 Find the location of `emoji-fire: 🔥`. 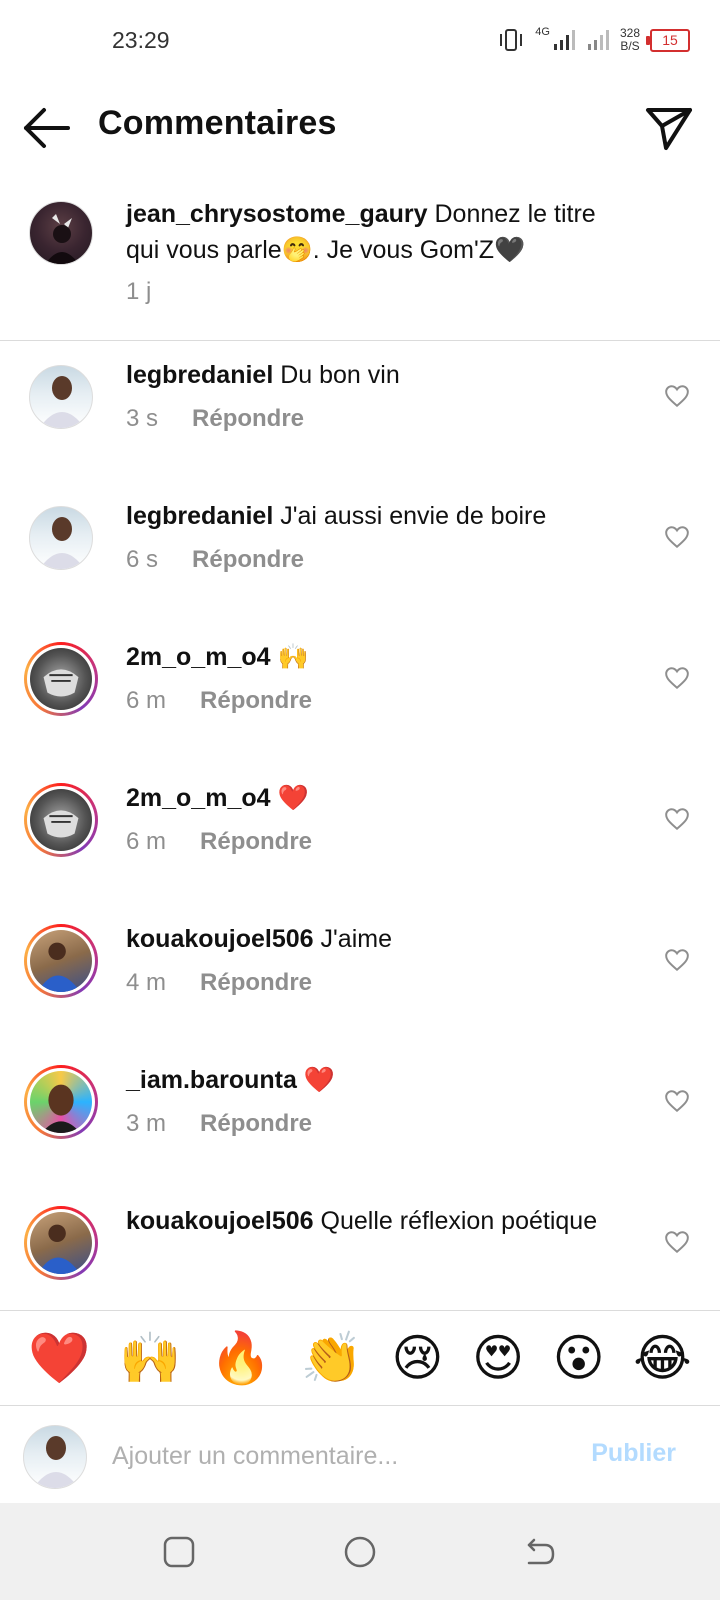

emoji-fire: 🔥 is located at coordinates (241, 1358).